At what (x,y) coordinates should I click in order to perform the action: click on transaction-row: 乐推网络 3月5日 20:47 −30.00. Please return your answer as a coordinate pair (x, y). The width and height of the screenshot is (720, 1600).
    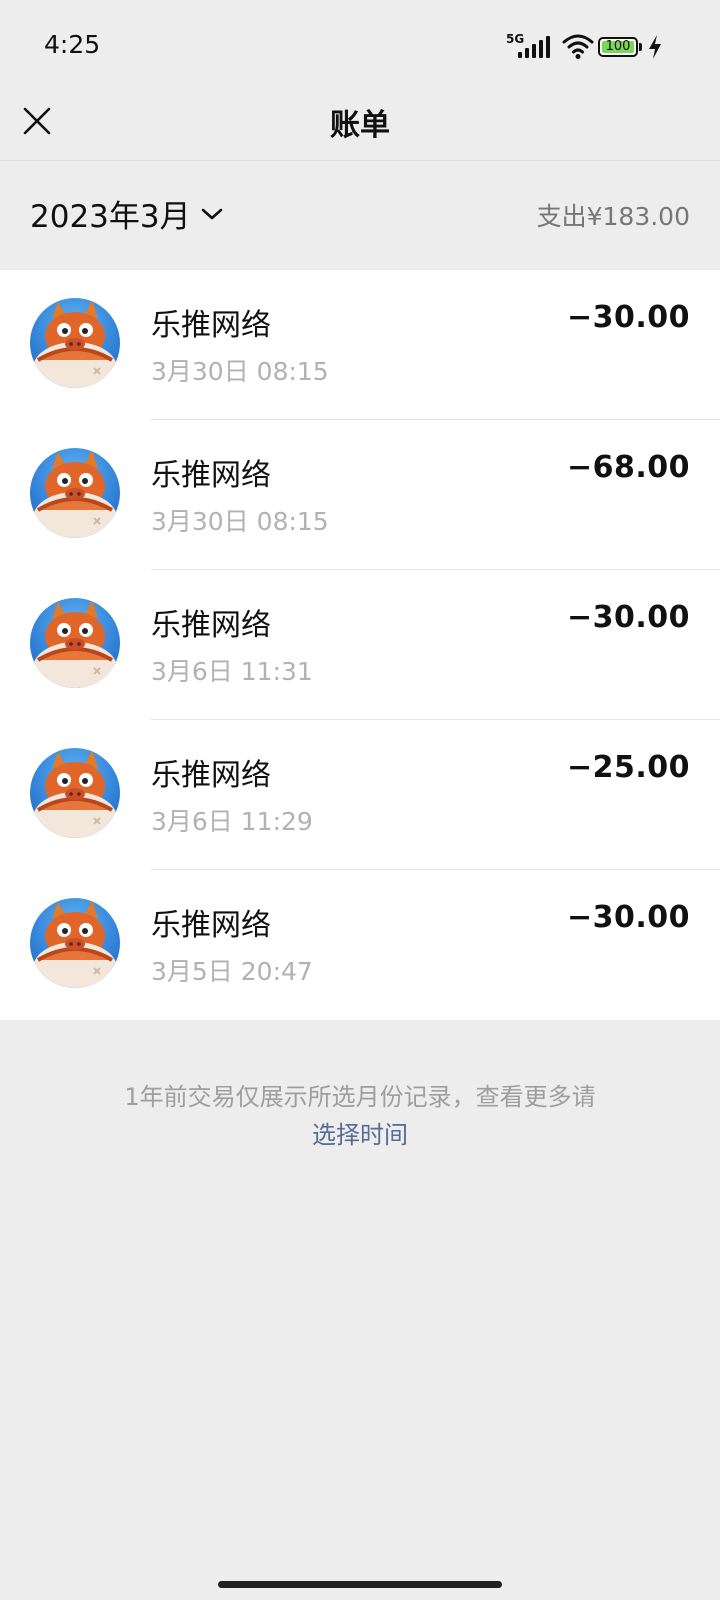
    Looking at the image, I should click on (360, 945).